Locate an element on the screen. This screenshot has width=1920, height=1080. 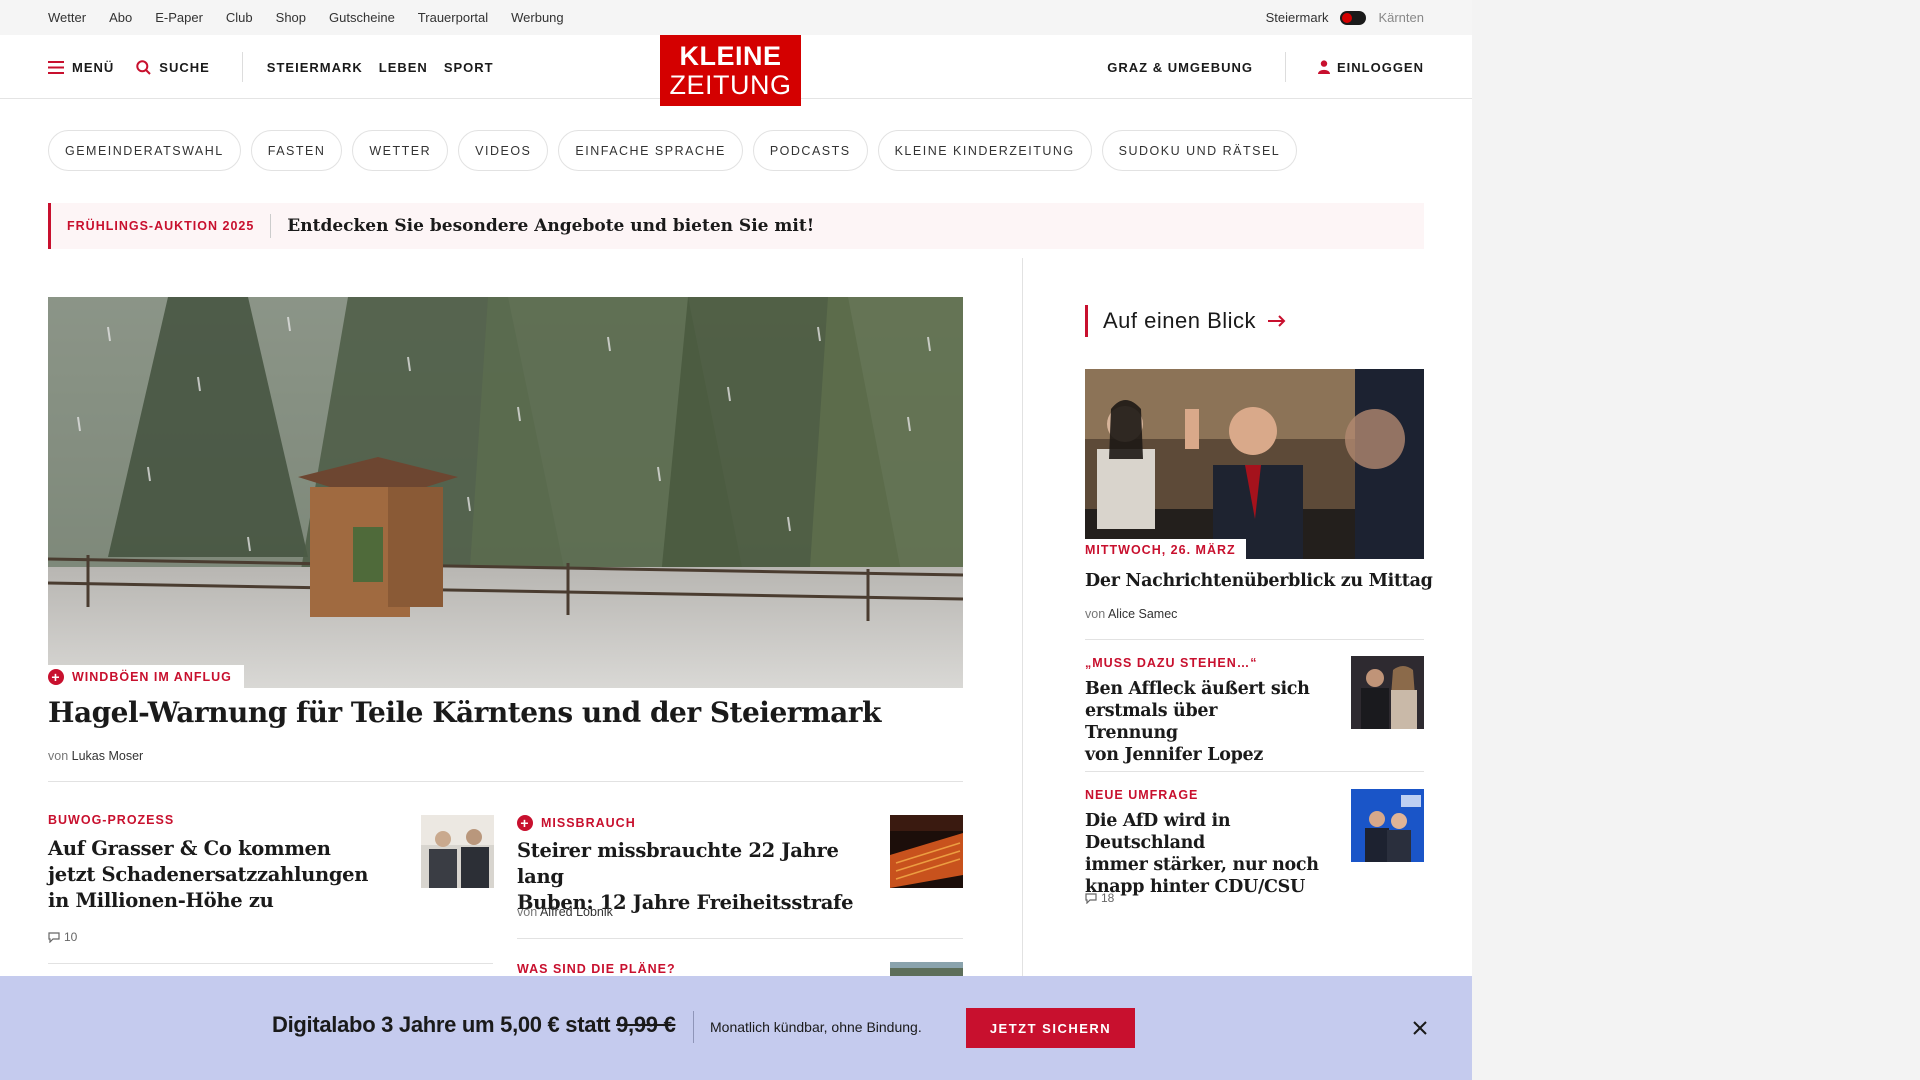
comment-count: 10 is located at coordinates (62, 937).